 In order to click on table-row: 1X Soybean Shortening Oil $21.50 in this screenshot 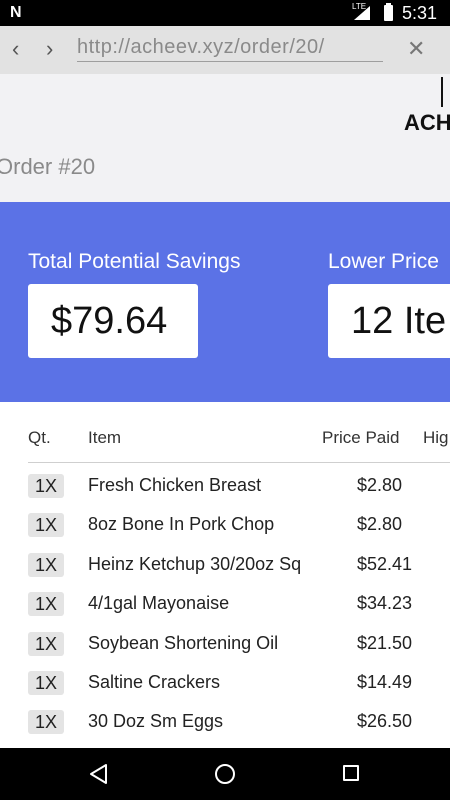, I will do `click(225, 645)`.